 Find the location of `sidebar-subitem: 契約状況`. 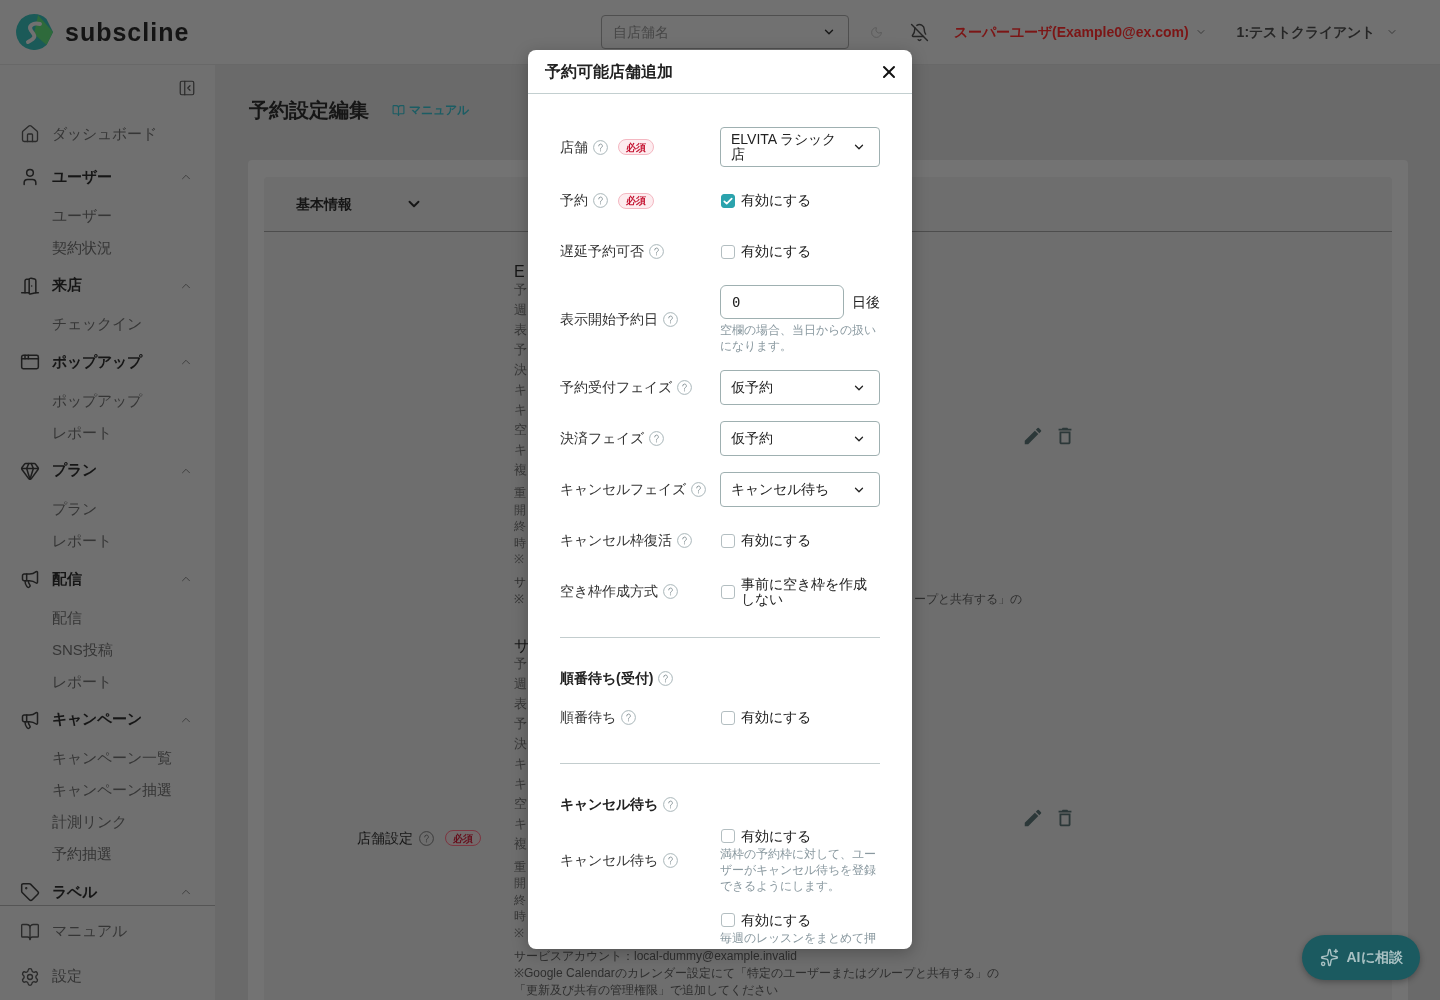

sidebar-subitem: 契約状況 is located at coordinates (107, 248).